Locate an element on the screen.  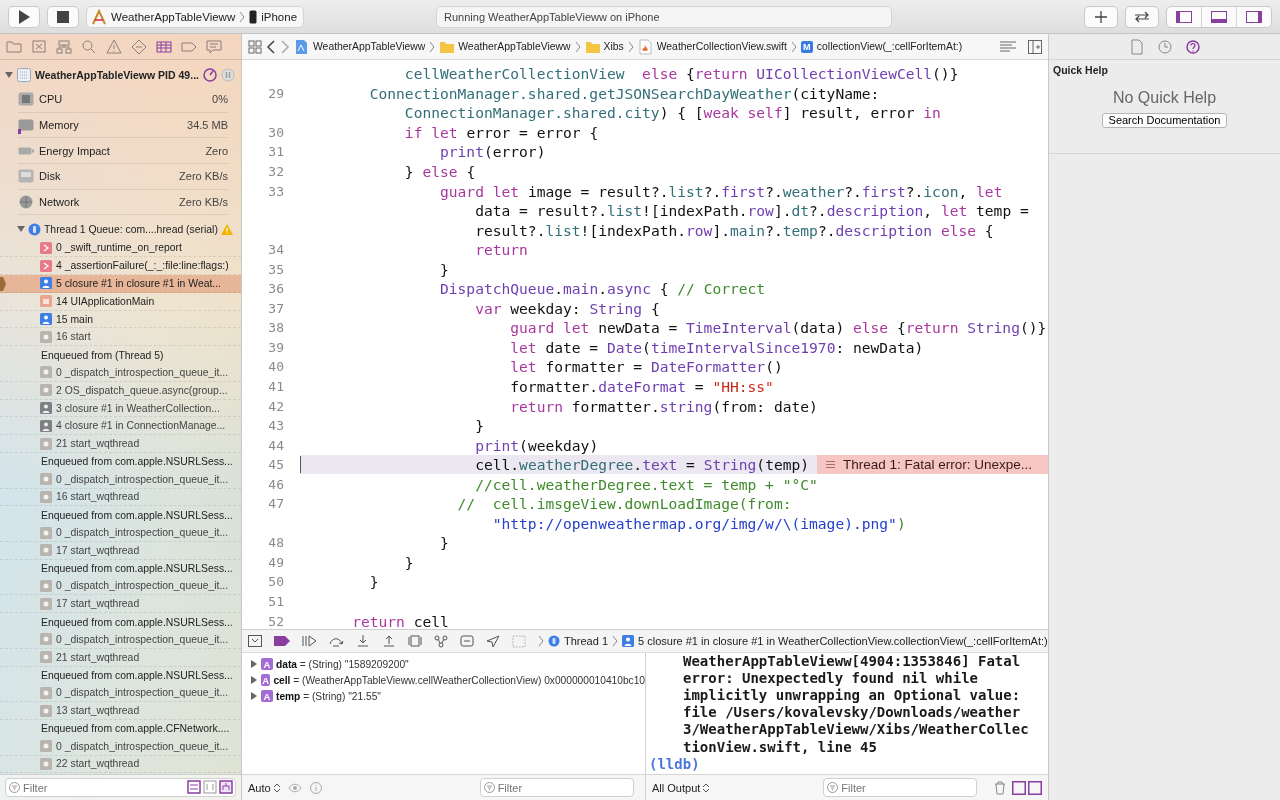
code-line: cell.weatherDegree.text = String(temp) is located at coordinates (555, 465).